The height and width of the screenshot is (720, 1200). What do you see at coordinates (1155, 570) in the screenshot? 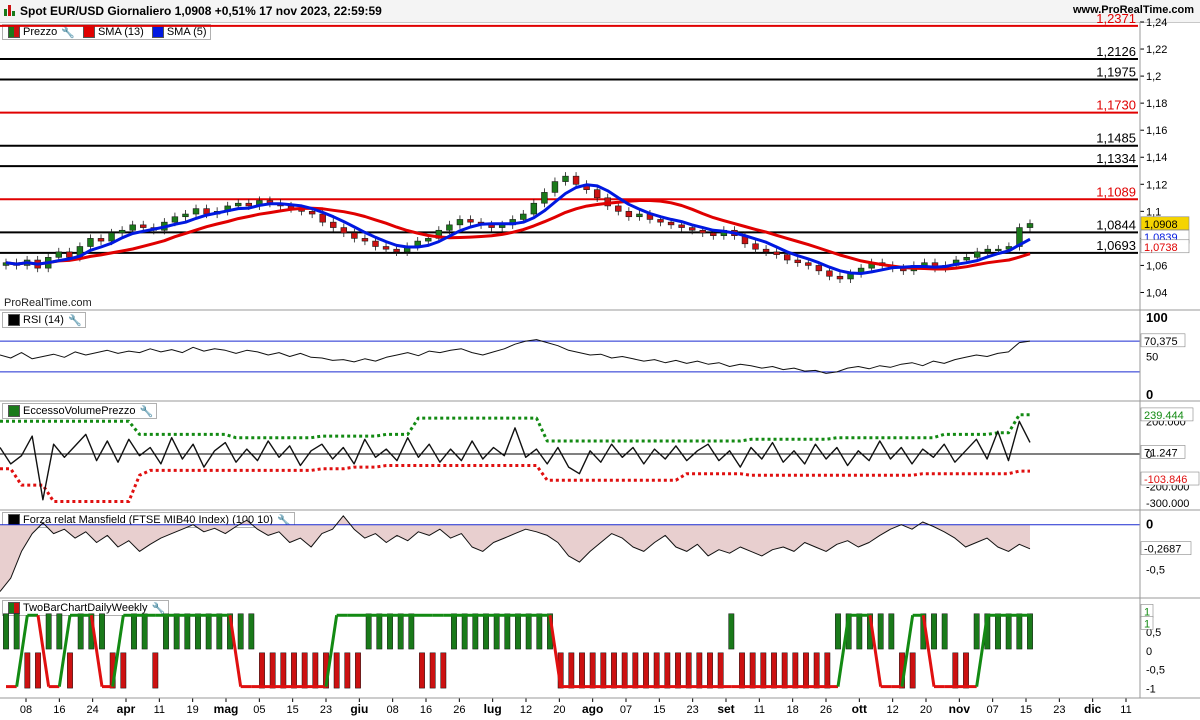
I see `mansfield-tick-label: -0,5` at bounding box center [1155, 570].